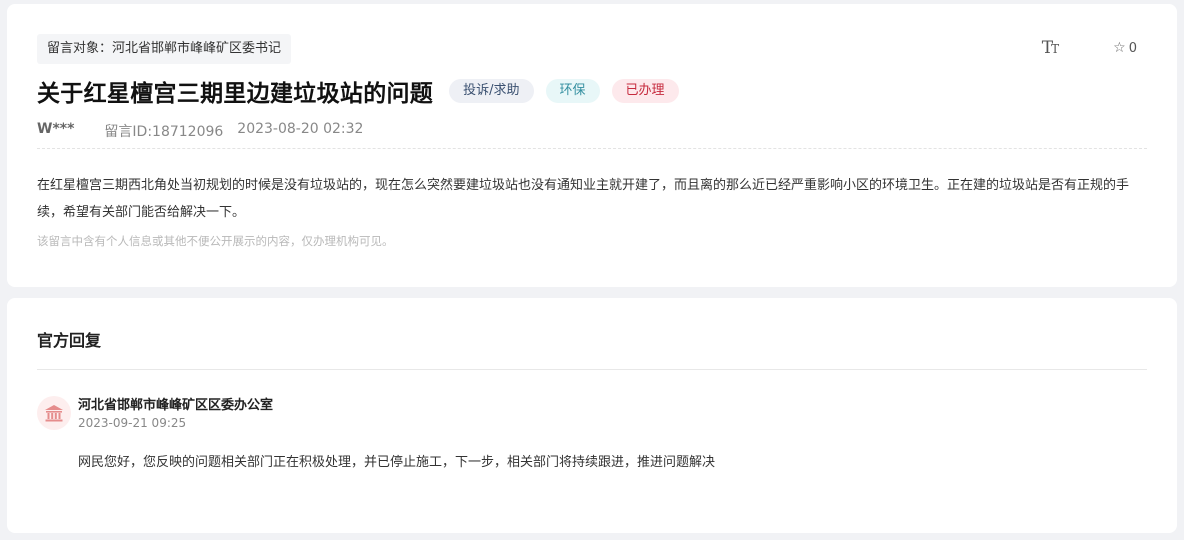 Image resolution: width=1184 pixels, height=540 pixels. I want to click on reply-org-name: 河北省邯郸市峰峰矿区区委办公室, so click(176, 405).